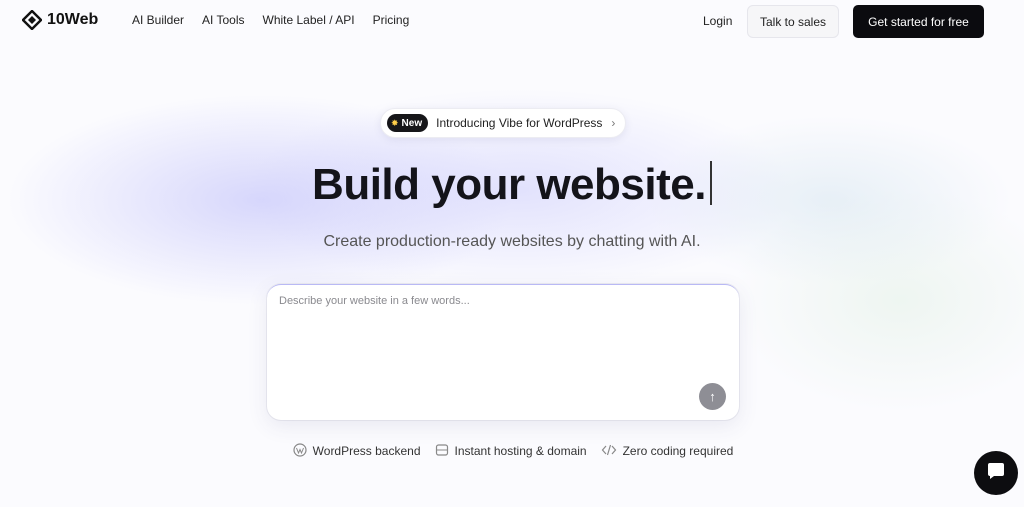 The height and width of the screenshot is (507, 1024). What do you see at coordinates (73, 19) in the screenshot?
I see `brand-name: 10Web` at bounding box center [73, 19].